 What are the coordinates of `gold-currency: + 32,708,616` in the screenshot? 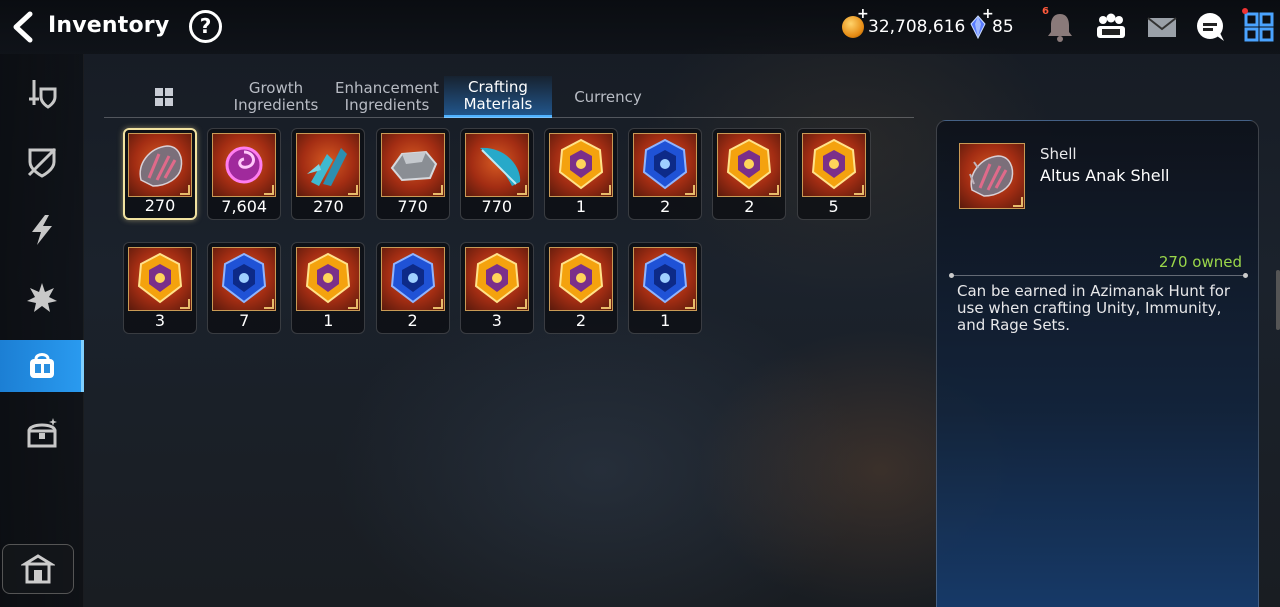 It's located at (904, 24).